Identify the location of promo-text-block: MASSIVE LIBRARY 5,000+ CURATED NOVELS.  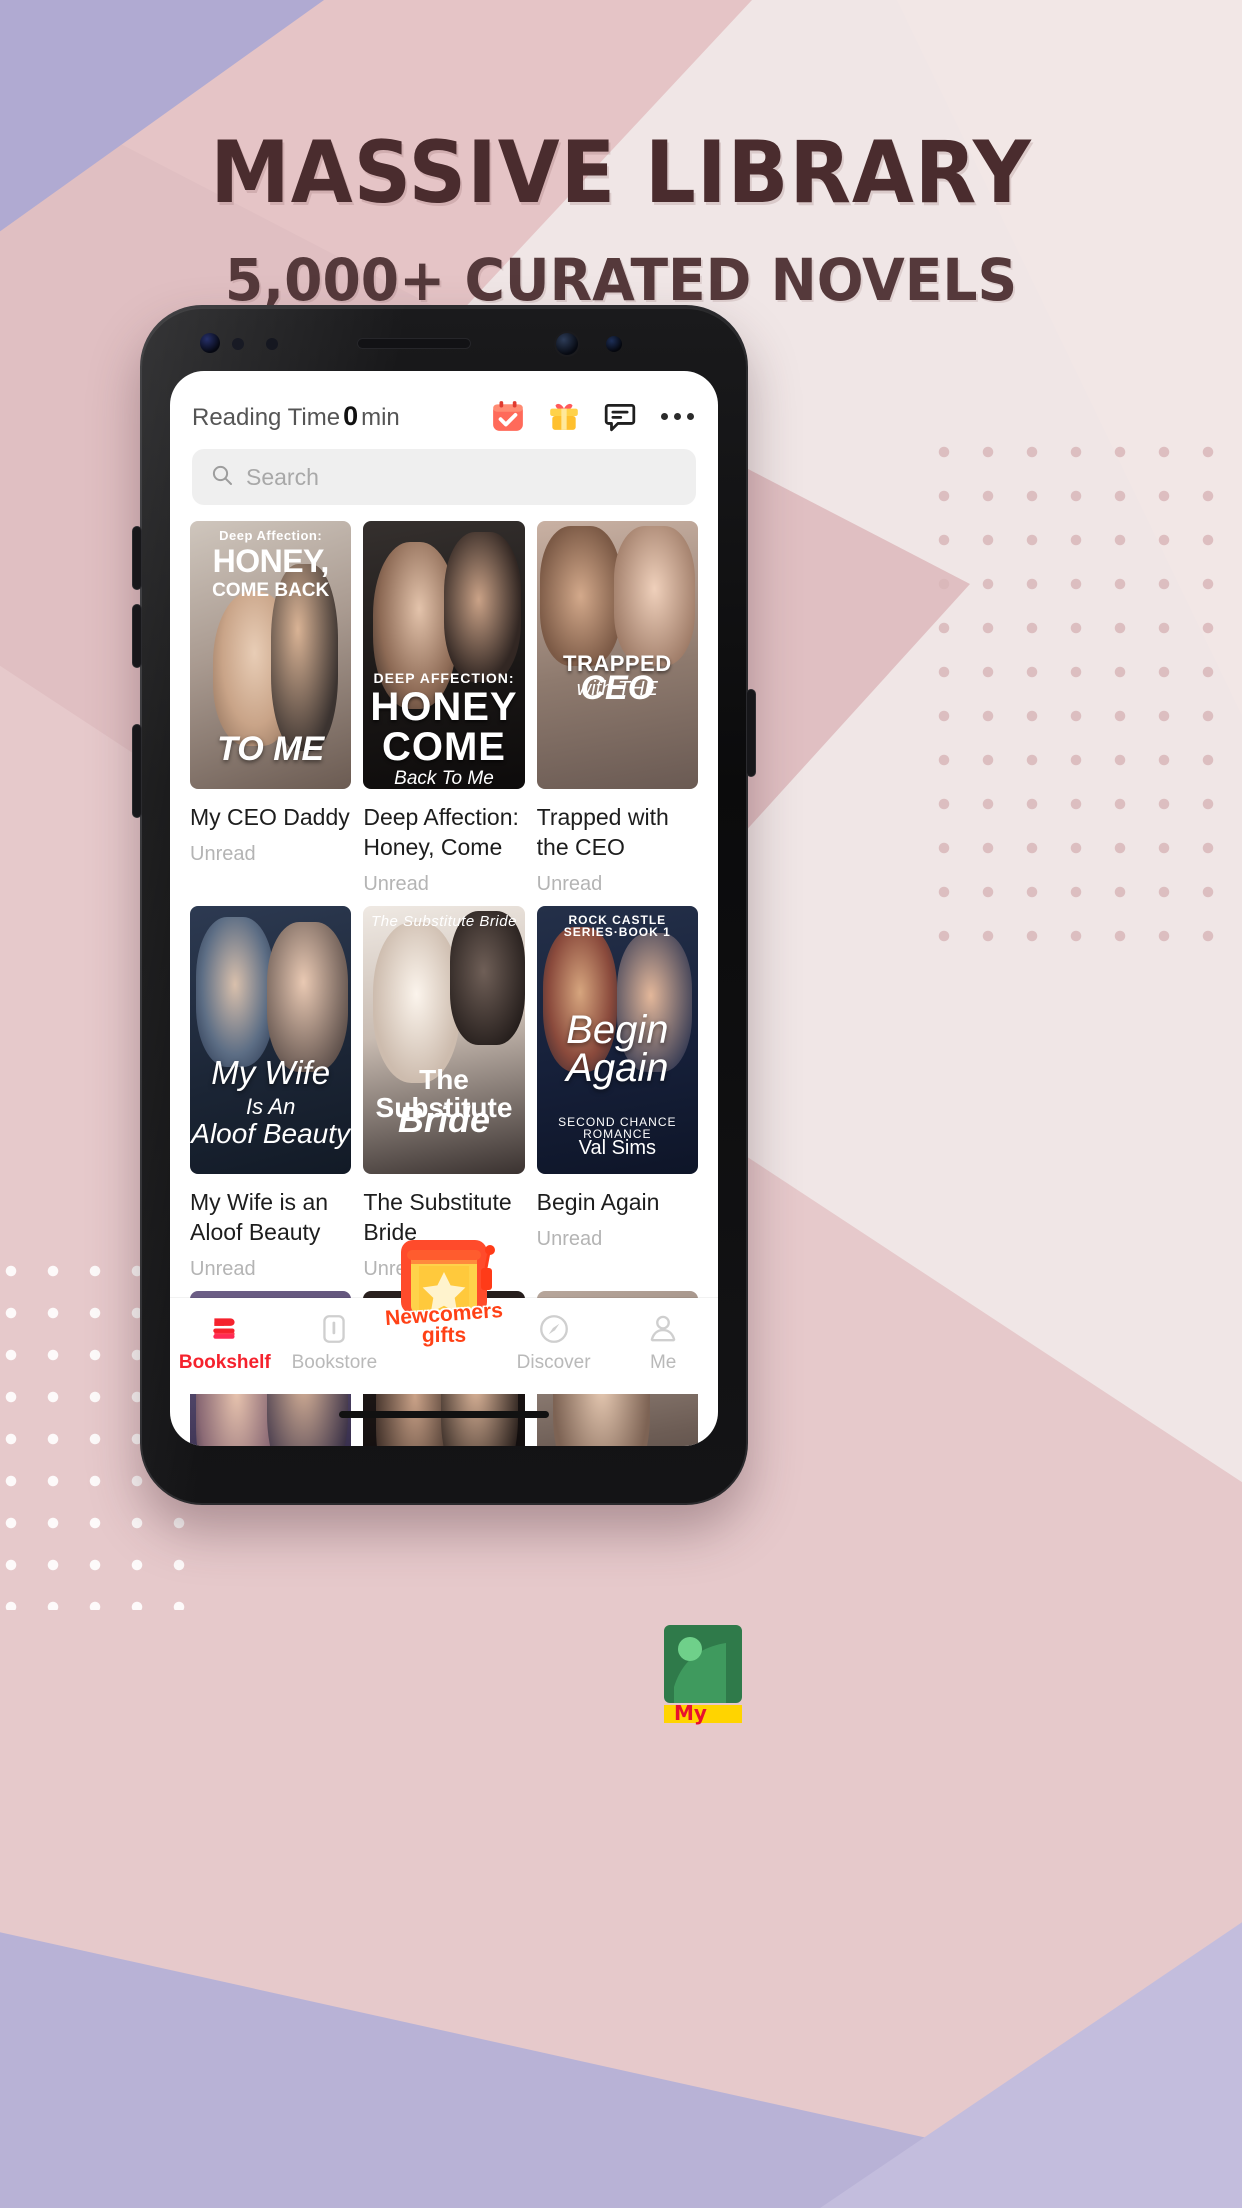
(621, 222).